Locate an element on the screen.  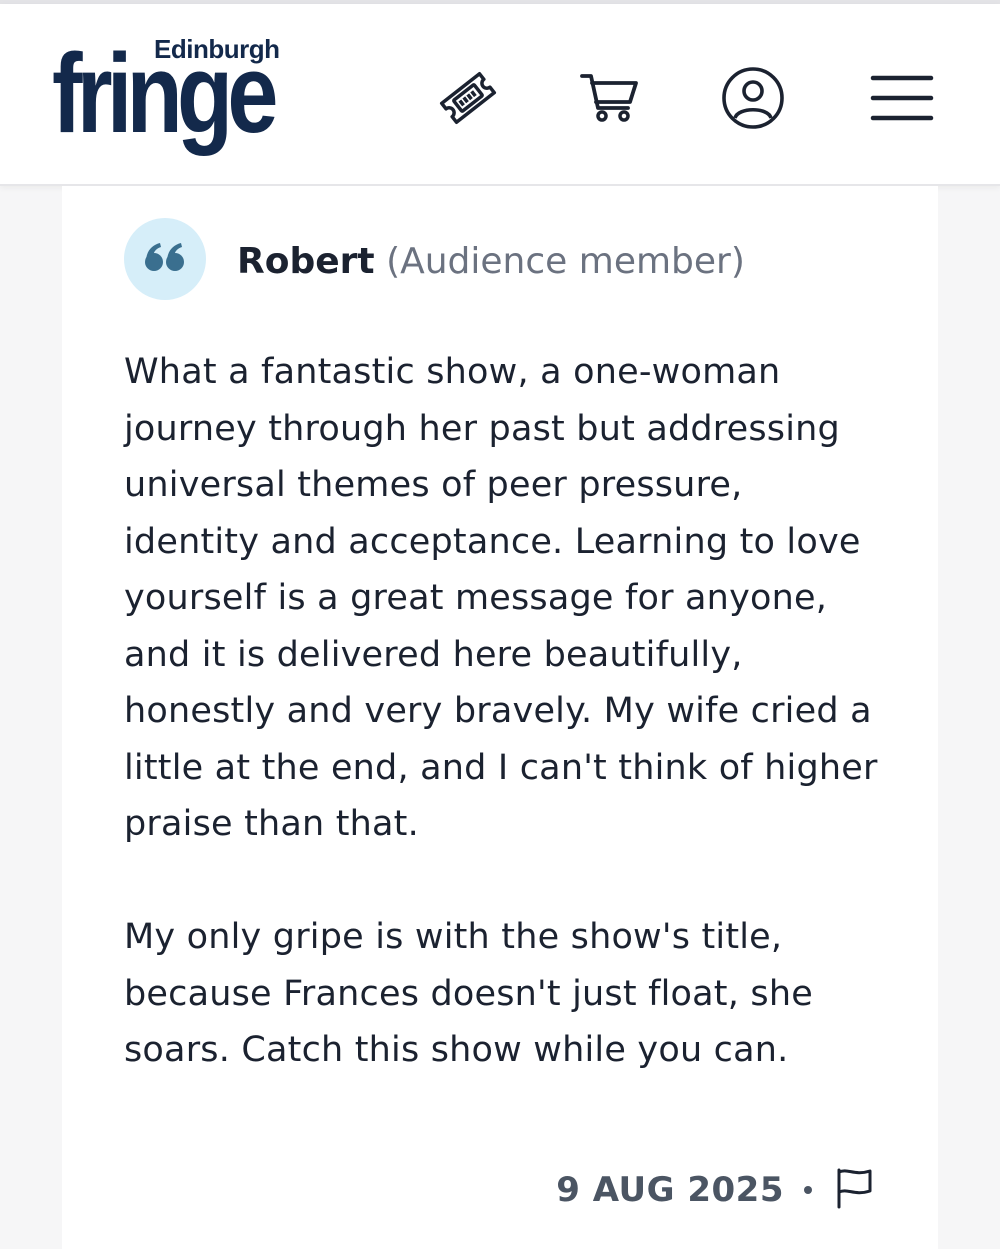
review-date: 9 AUG 2025 is located at coordinates (670, 1190).